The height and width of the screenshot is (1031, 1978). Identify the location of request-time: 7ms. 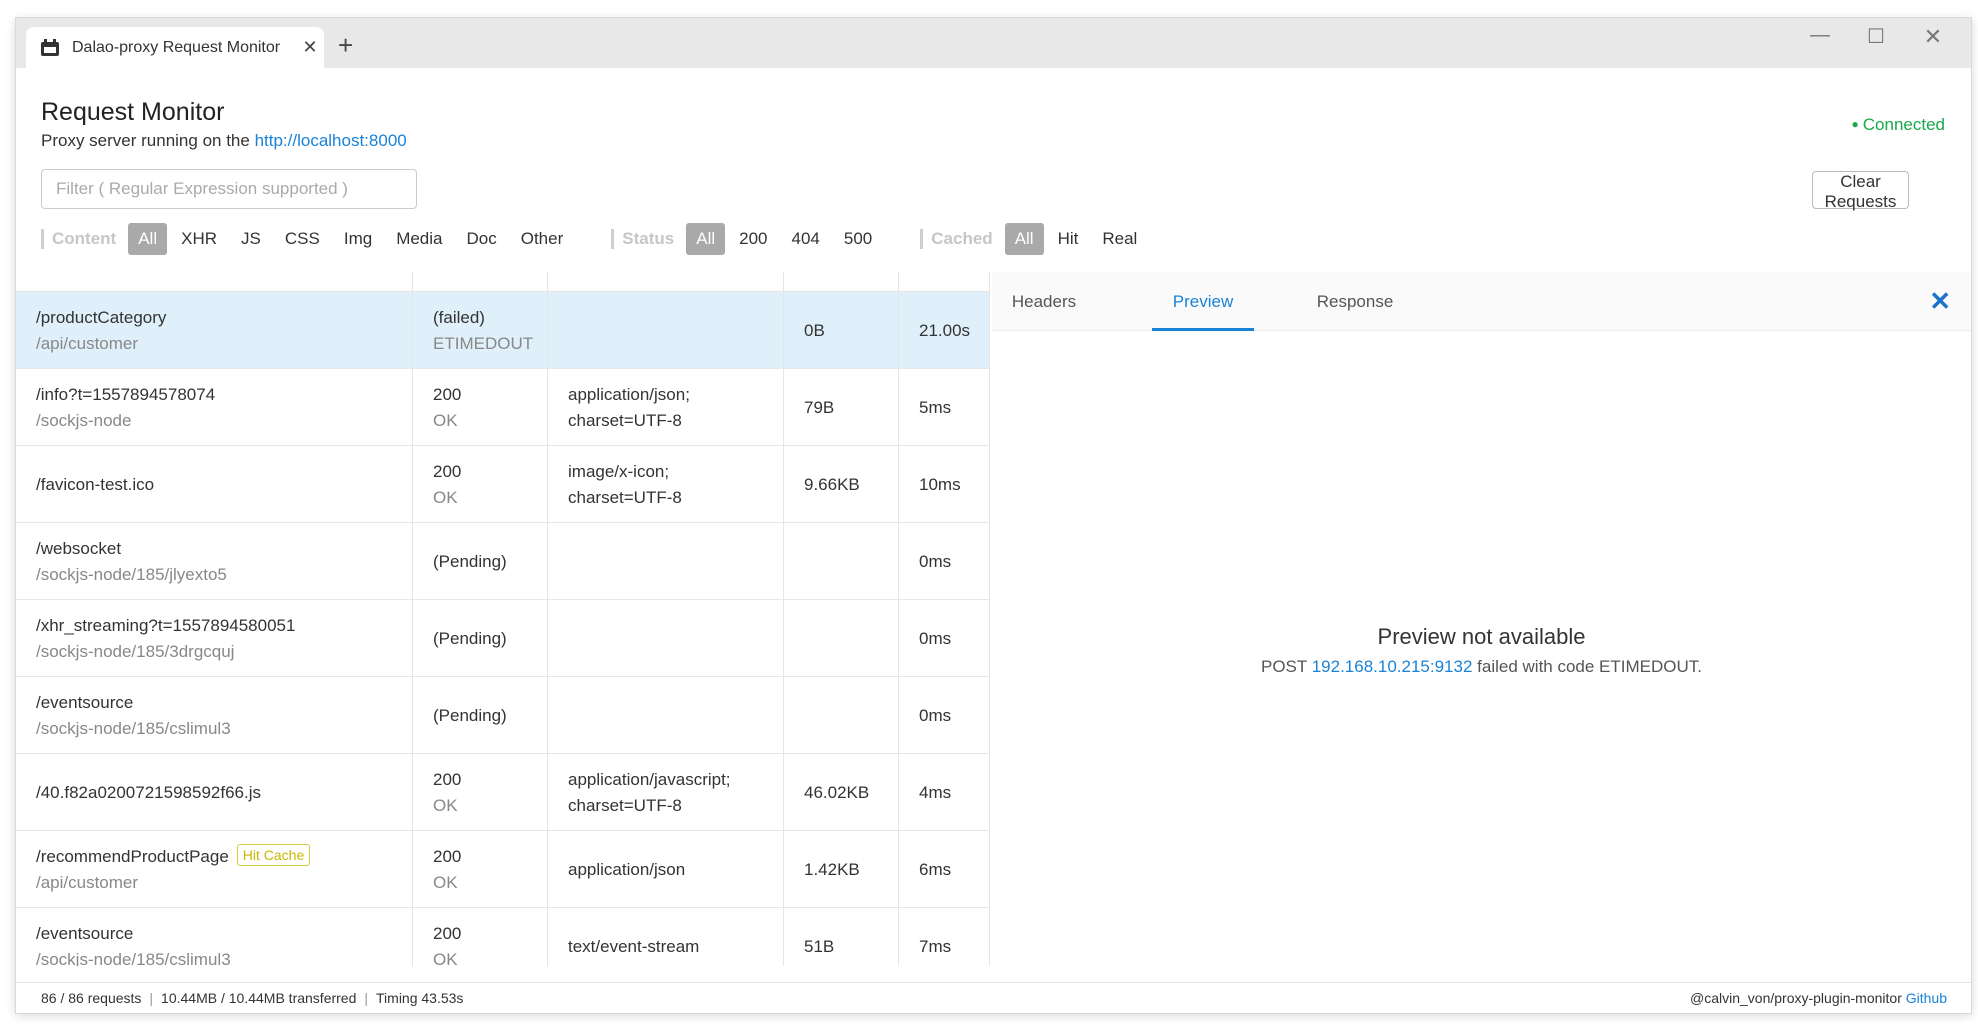
(935, 946).